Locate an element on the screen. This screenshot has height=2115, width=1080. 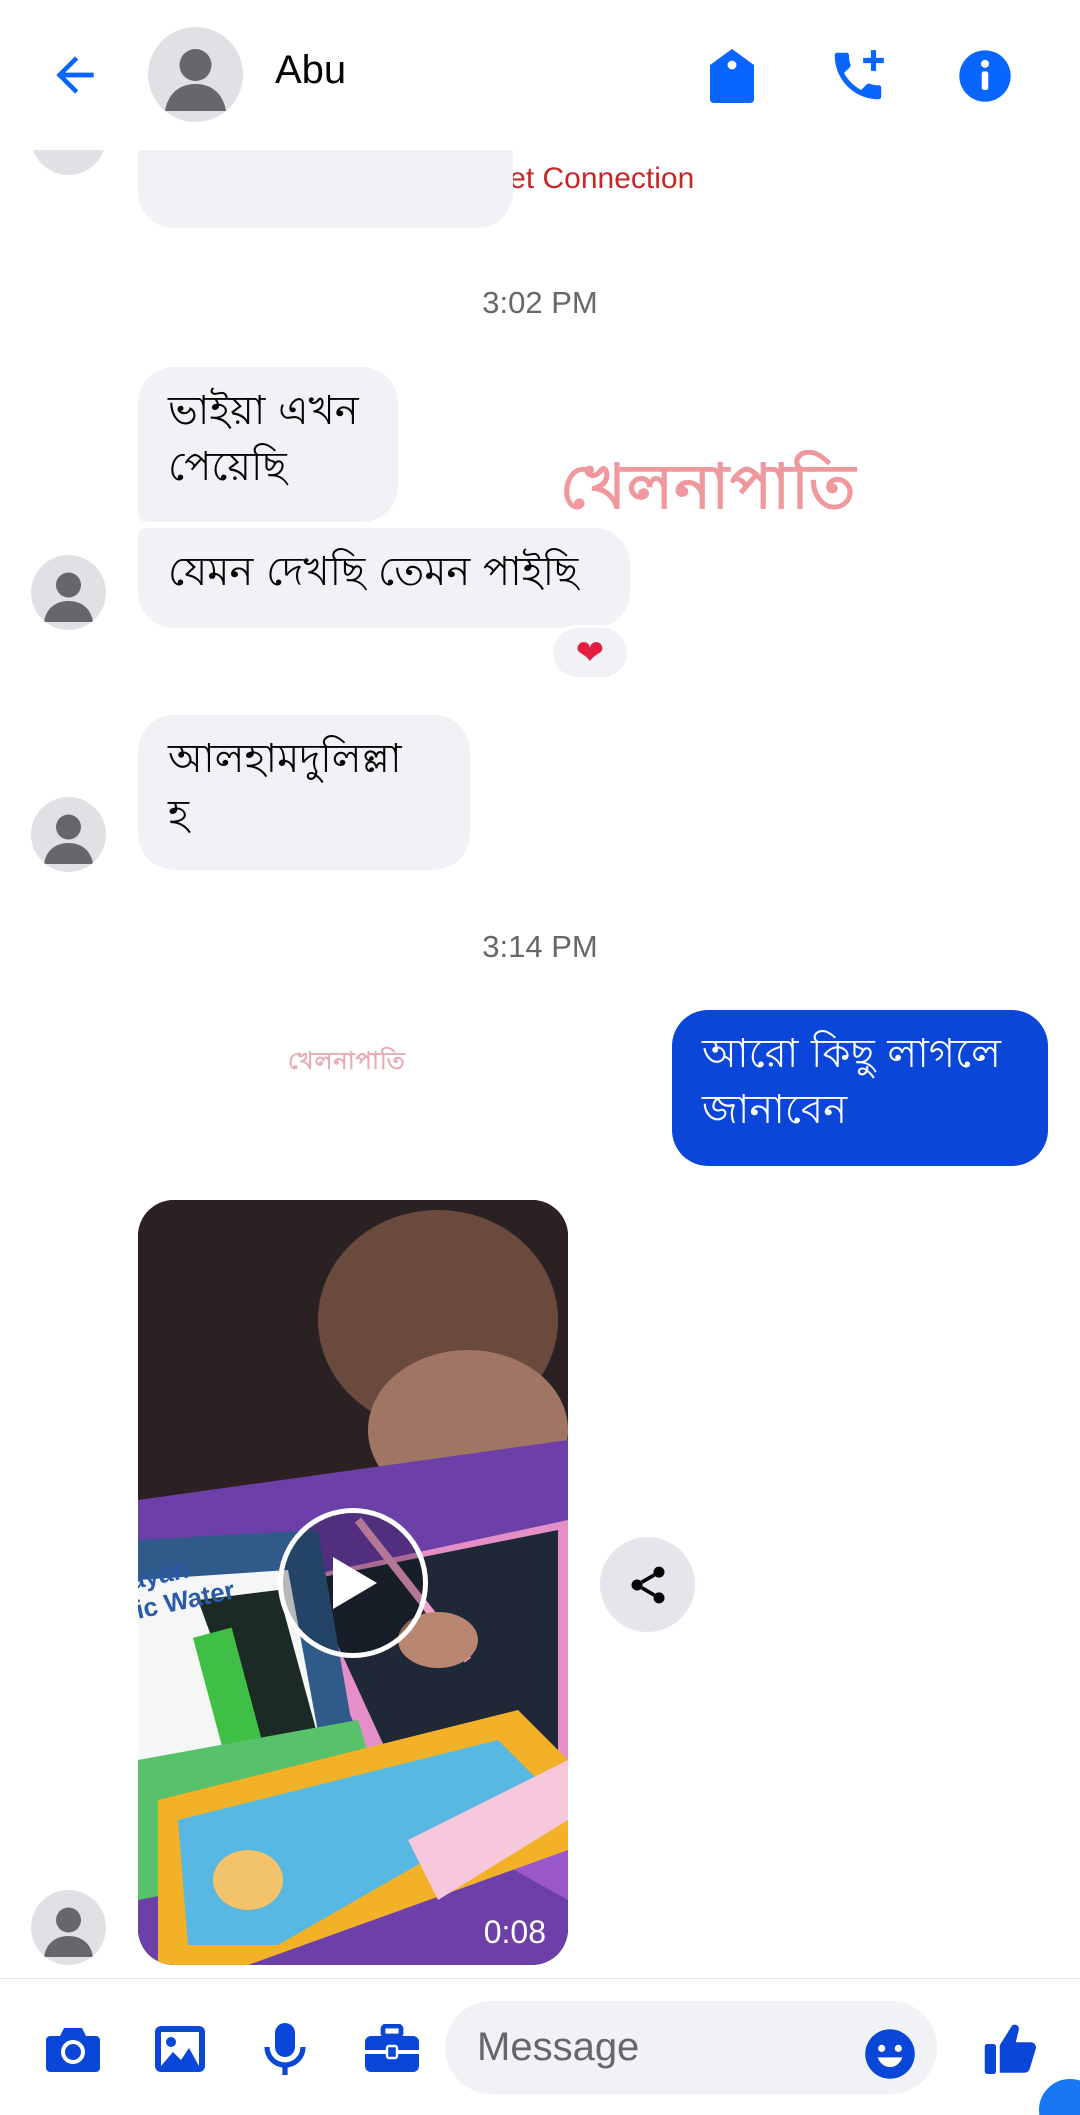
heart-reaction: ❤ is located at coordinates (590, 652).